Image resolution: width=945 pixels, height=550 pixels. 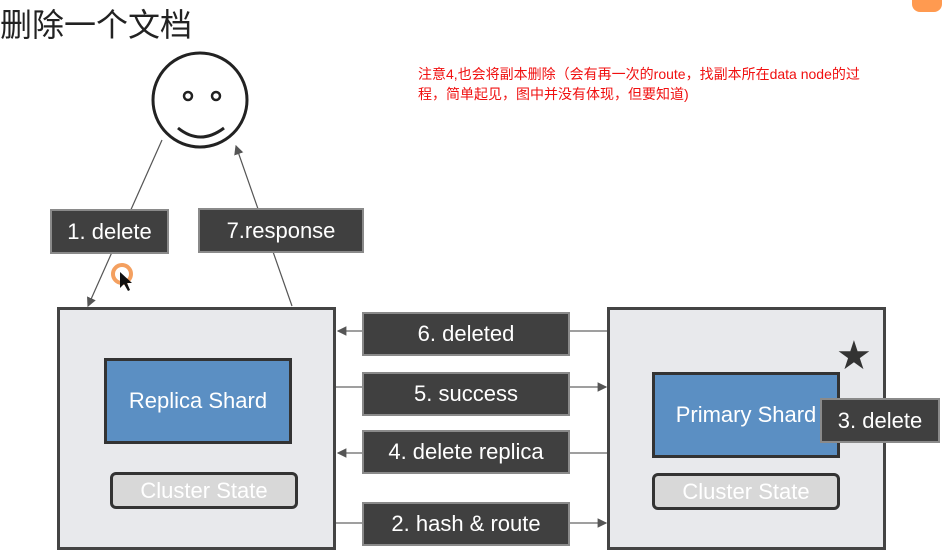 What do you see at coordinates (281, 230) in the screenshot?
I see `step-7-response-label: 7.response` at bounding box center [281, 230].